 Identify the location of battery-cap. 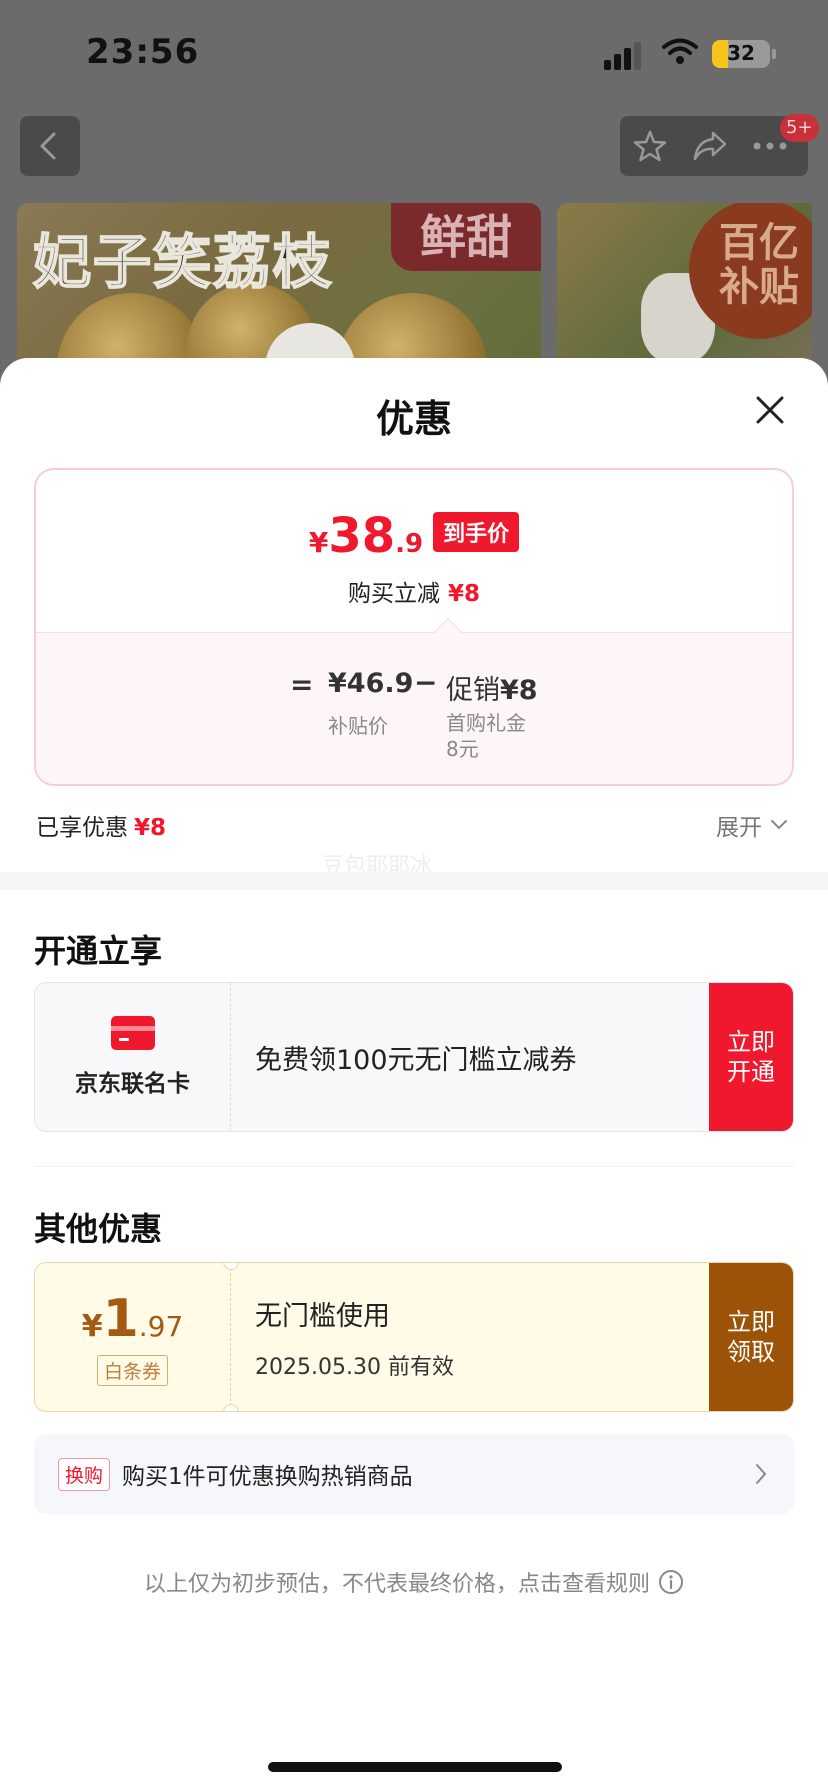
(774, 54).